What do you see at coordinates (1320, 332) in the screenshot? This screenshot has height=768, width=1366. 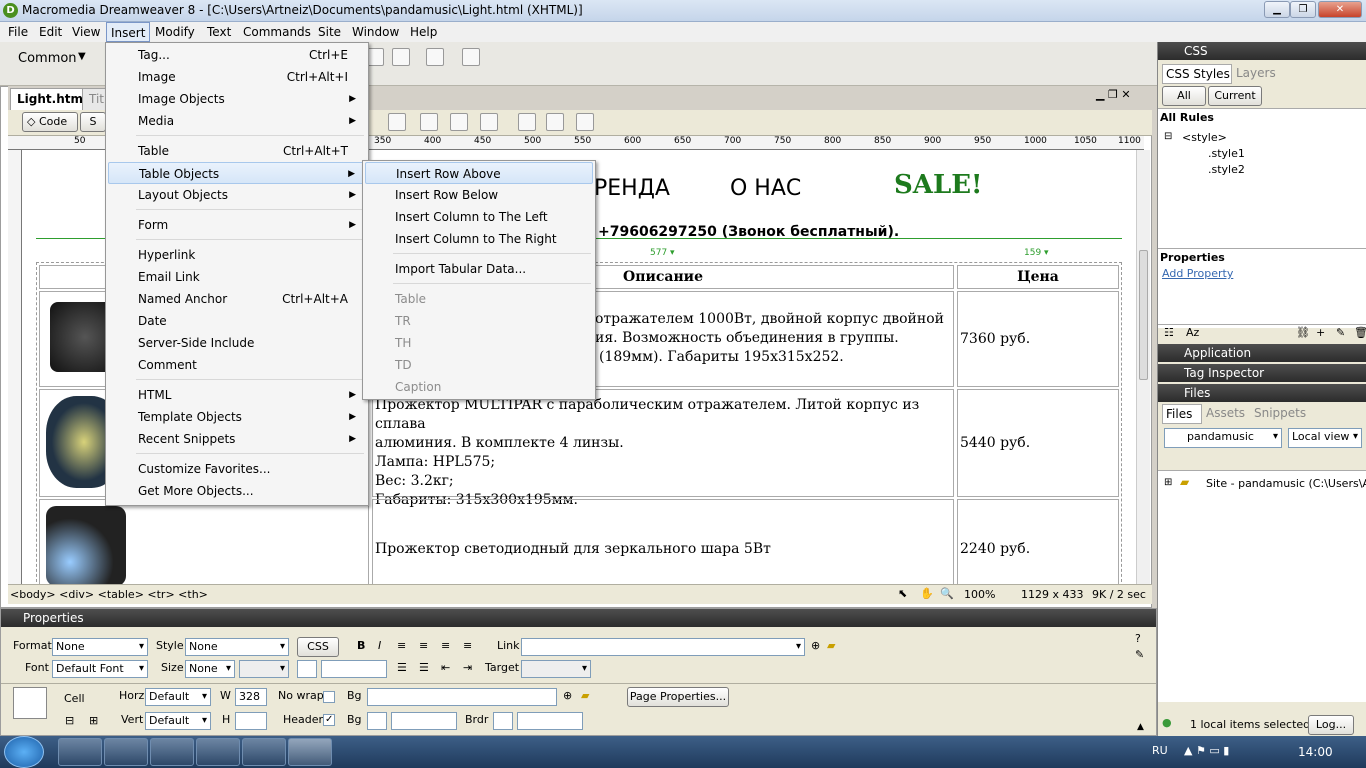 I see `new-rule-icon: +` at bounding box center [1320, 332].